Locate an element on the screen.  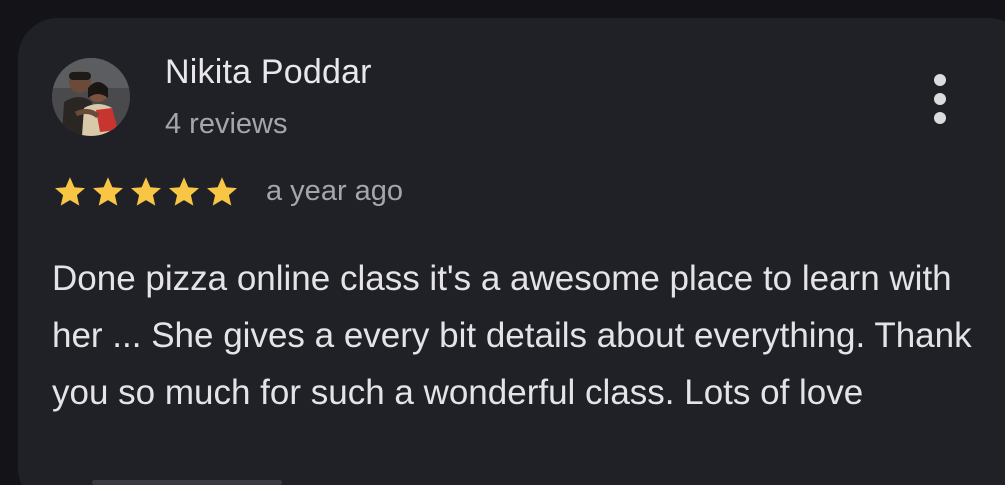
review-date: a year ago is located at coordinates (335, 191).